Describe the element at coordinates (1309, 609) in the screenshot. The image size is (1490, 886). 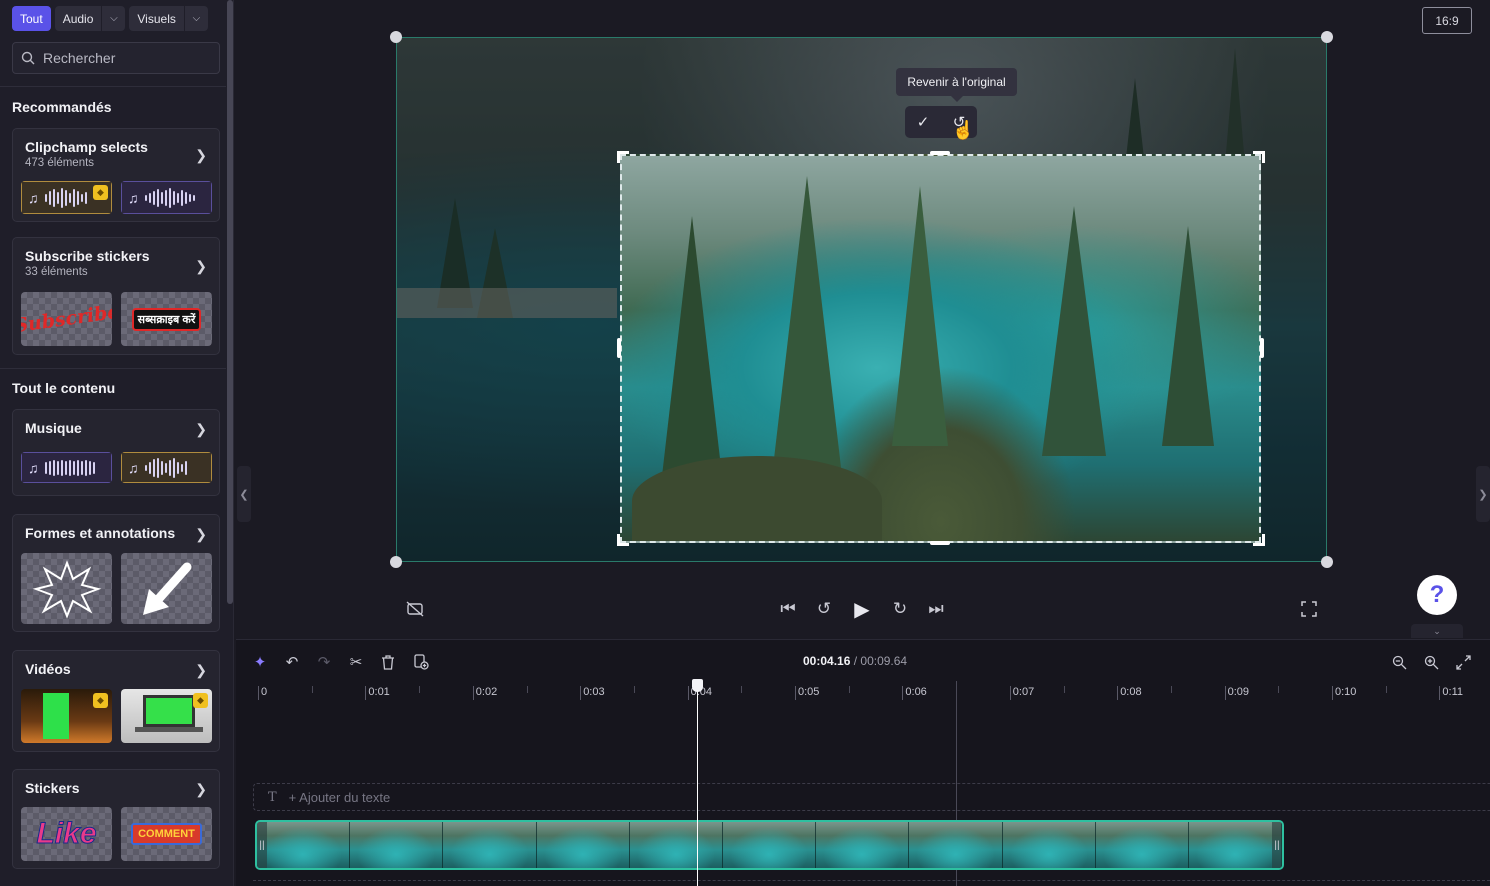
I see `fullscreen-icon` at that location.